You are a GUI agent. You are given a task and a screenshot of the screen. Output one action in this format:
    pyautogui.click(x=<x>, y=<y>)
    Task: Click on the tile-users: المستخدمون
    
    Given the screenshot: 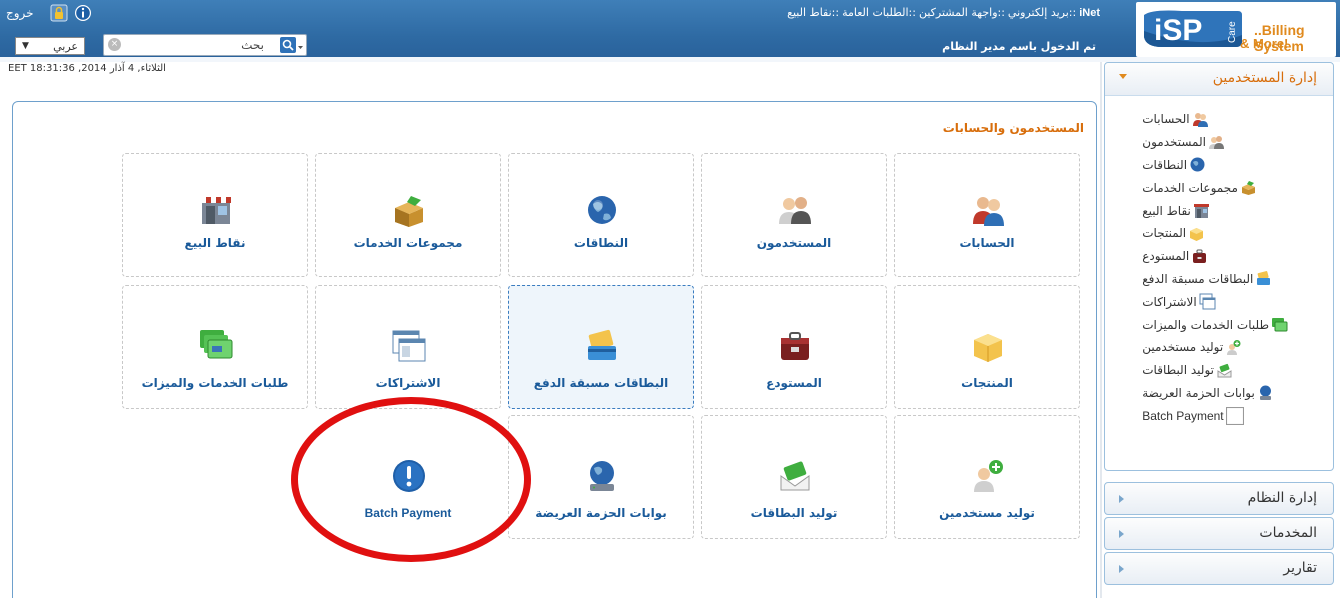 What is the action you would take?
    pyautogui.click(x=794, y=215)
    